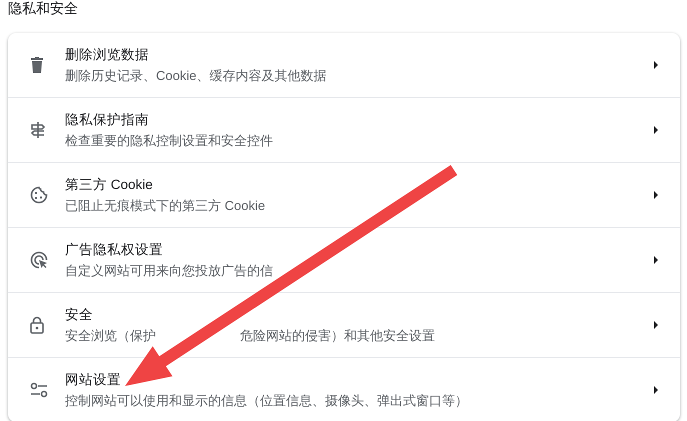 The height and width of the screenshot is (421, 687). I want to click on settings-row: 删除浏览数据 删除历史记录、Cookie、缓存内容及其他数据, so click(344, 65).